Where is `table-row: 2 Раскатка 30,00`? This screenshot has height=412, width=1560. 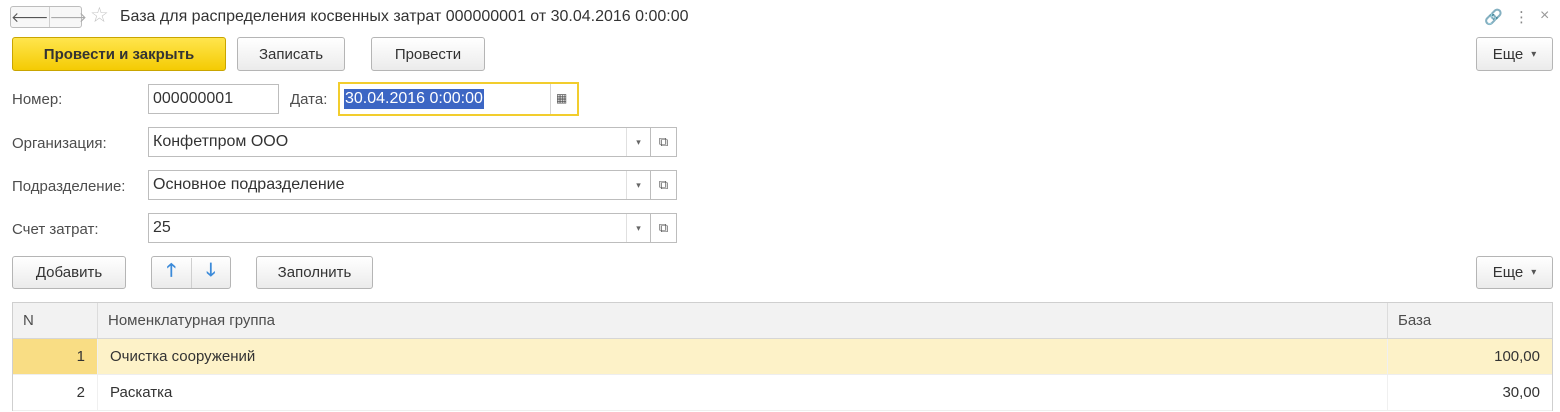
table-row: 2 Раскатка 30,00 is located at coordinates (782, 393).